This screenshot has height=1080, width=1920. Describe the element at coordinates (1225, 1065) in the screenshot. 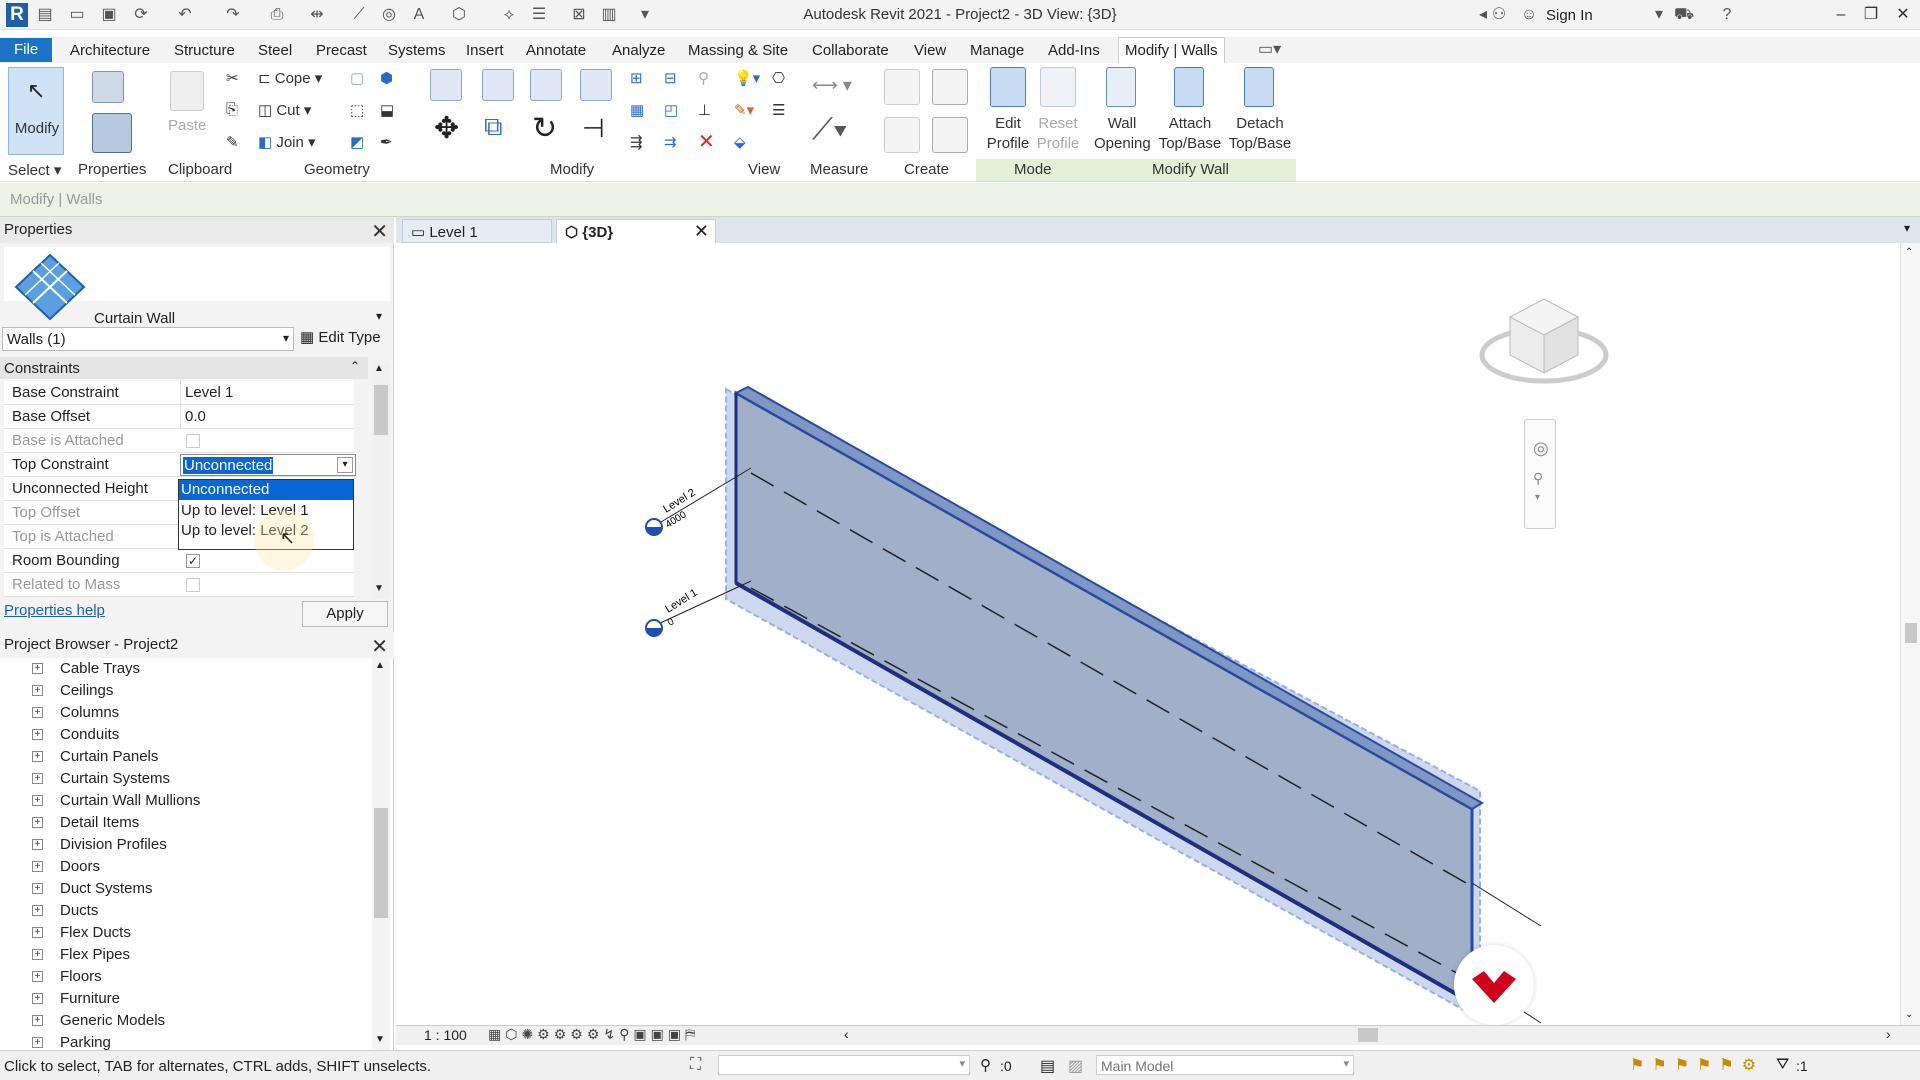

I see `design-option-select: Main Model ▾` at that location.